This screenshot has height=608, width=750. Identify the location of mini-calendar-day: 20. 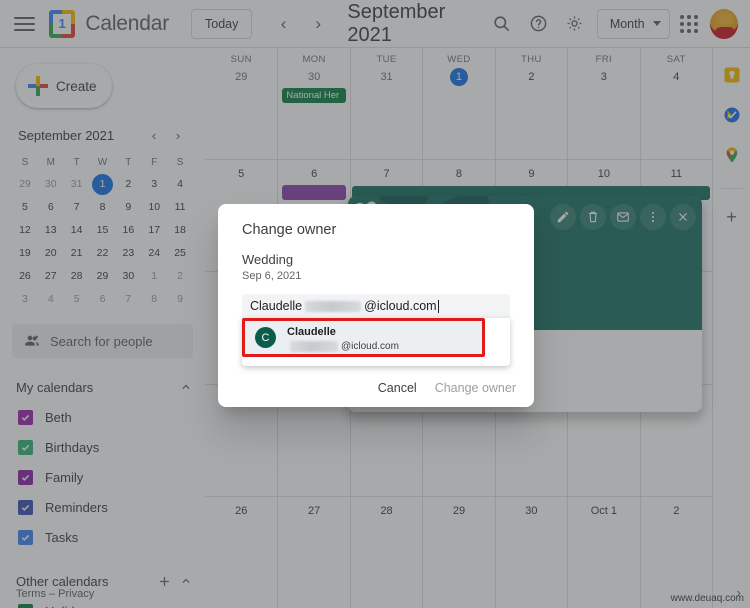
(50, 253).